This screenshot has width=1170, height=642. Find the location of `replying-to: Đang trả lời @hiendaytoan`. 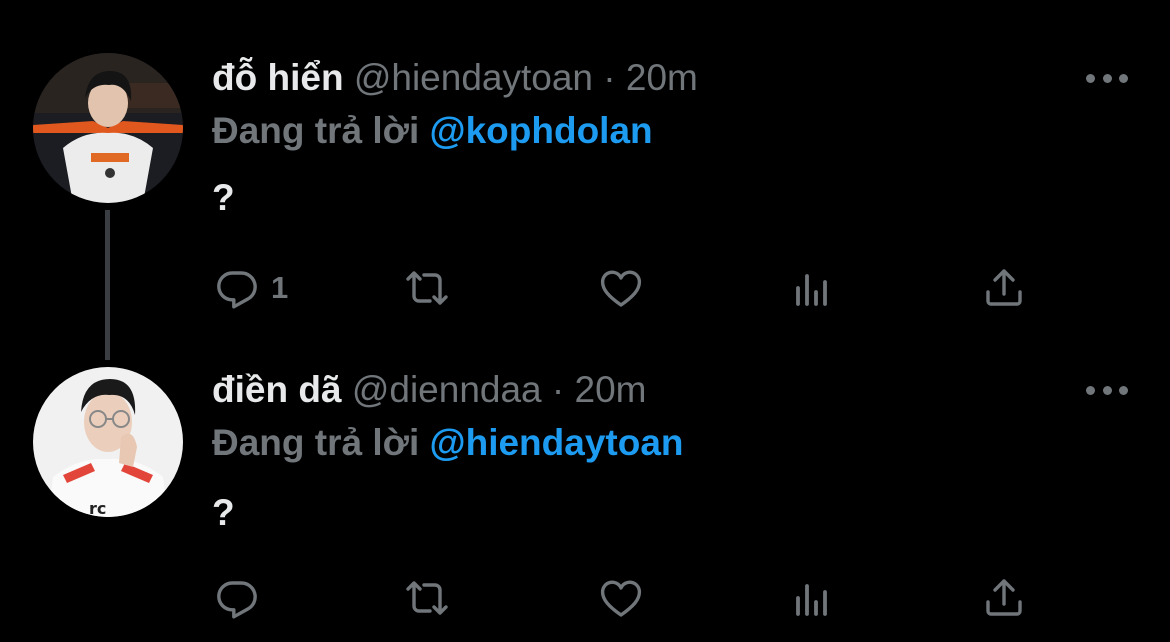

replying-to: Đang trả lời @hiendaytoan is located at coordinates (448, 443).